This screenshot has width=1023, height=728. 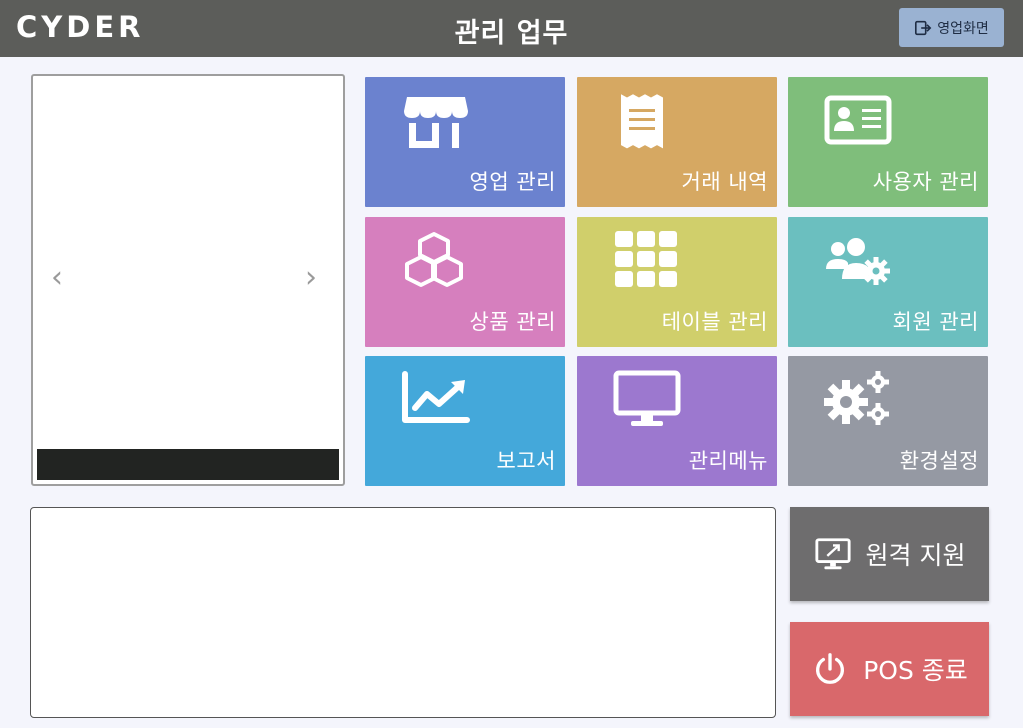 I want to click on tile-sales-management: 영업 관리, so click(x=465, y=142).